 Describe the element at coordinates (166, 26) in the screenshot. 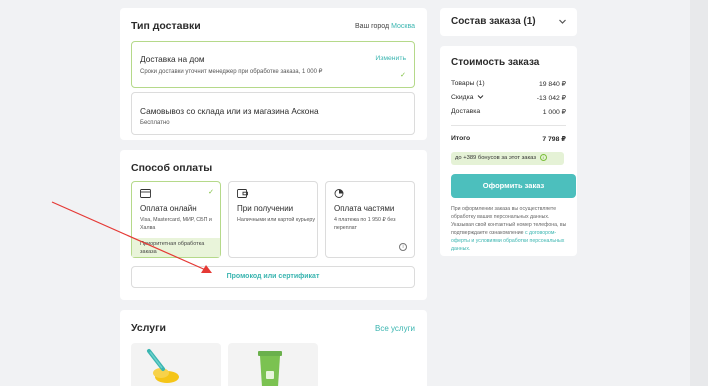

I see `delivery-title: Тип доставки` at that location.